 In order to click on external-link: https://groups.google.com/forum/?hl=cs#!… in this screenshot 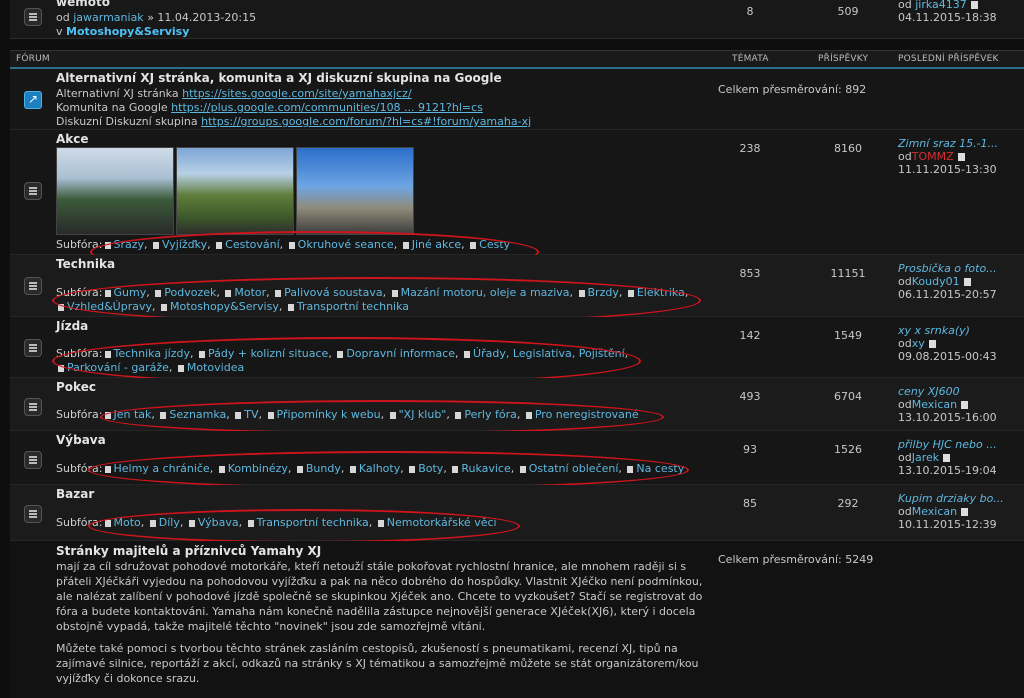, I will do `click(366, 121)`.